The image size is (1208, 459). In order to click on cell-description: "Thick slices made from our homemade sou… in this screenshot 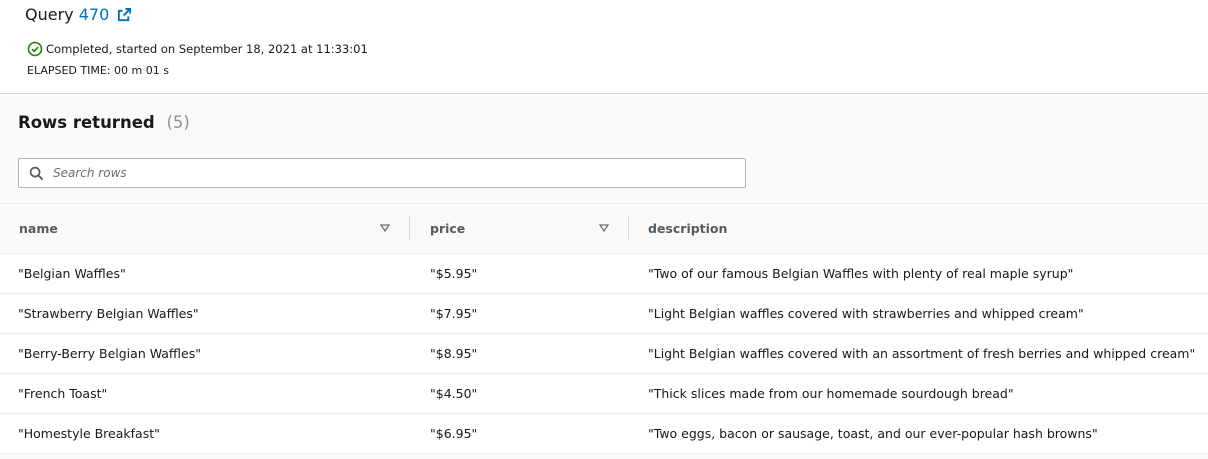, I will do `click(918, 393)`.